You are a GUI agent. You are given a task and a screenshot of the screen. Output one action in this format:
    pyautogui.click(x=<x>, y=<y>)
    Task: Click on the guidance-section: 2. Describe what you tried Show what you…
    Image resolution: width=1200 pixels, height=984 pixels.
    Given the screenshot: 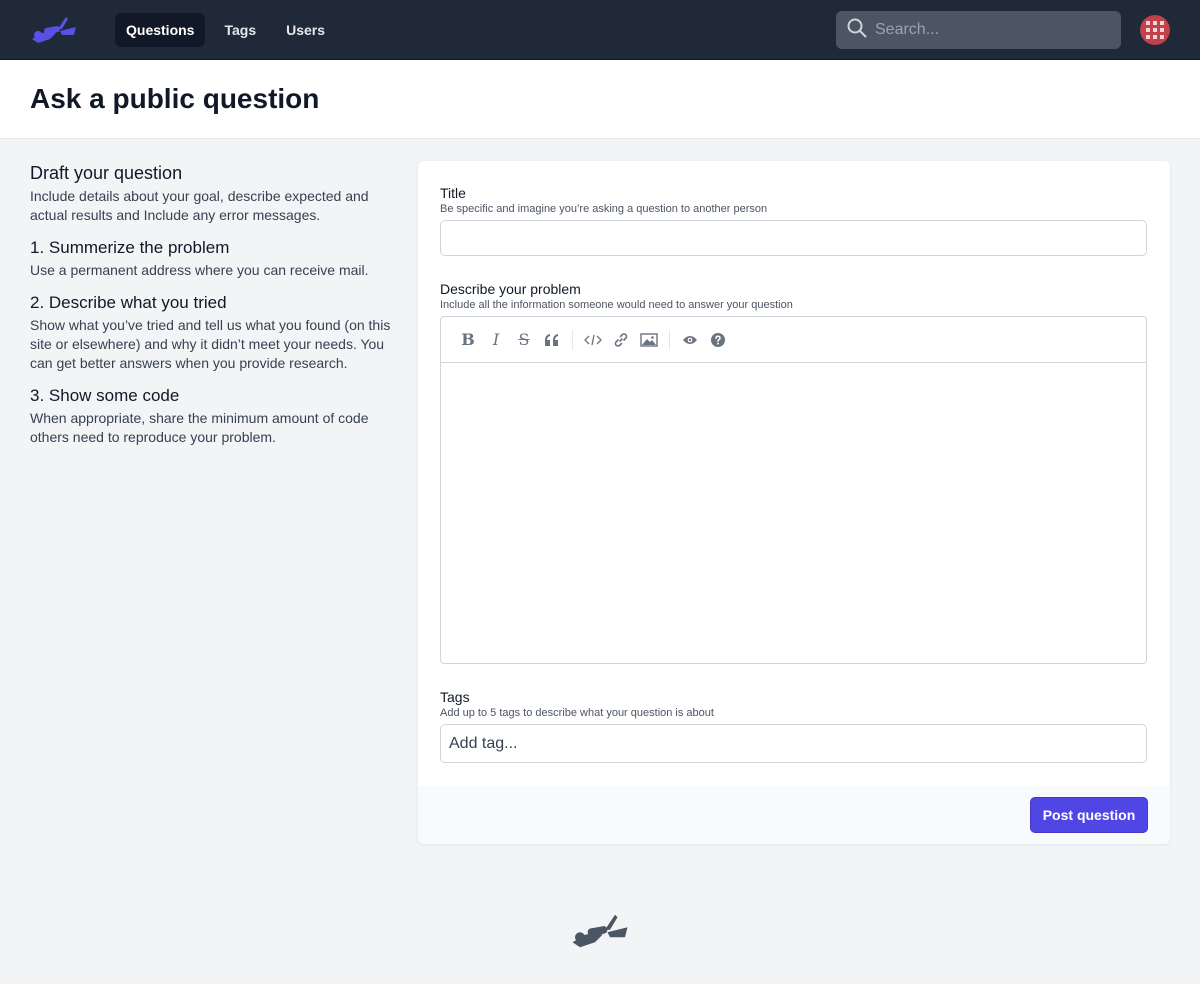 What is the action you would take?
    pyautogui.click(x=215, y=332)
    